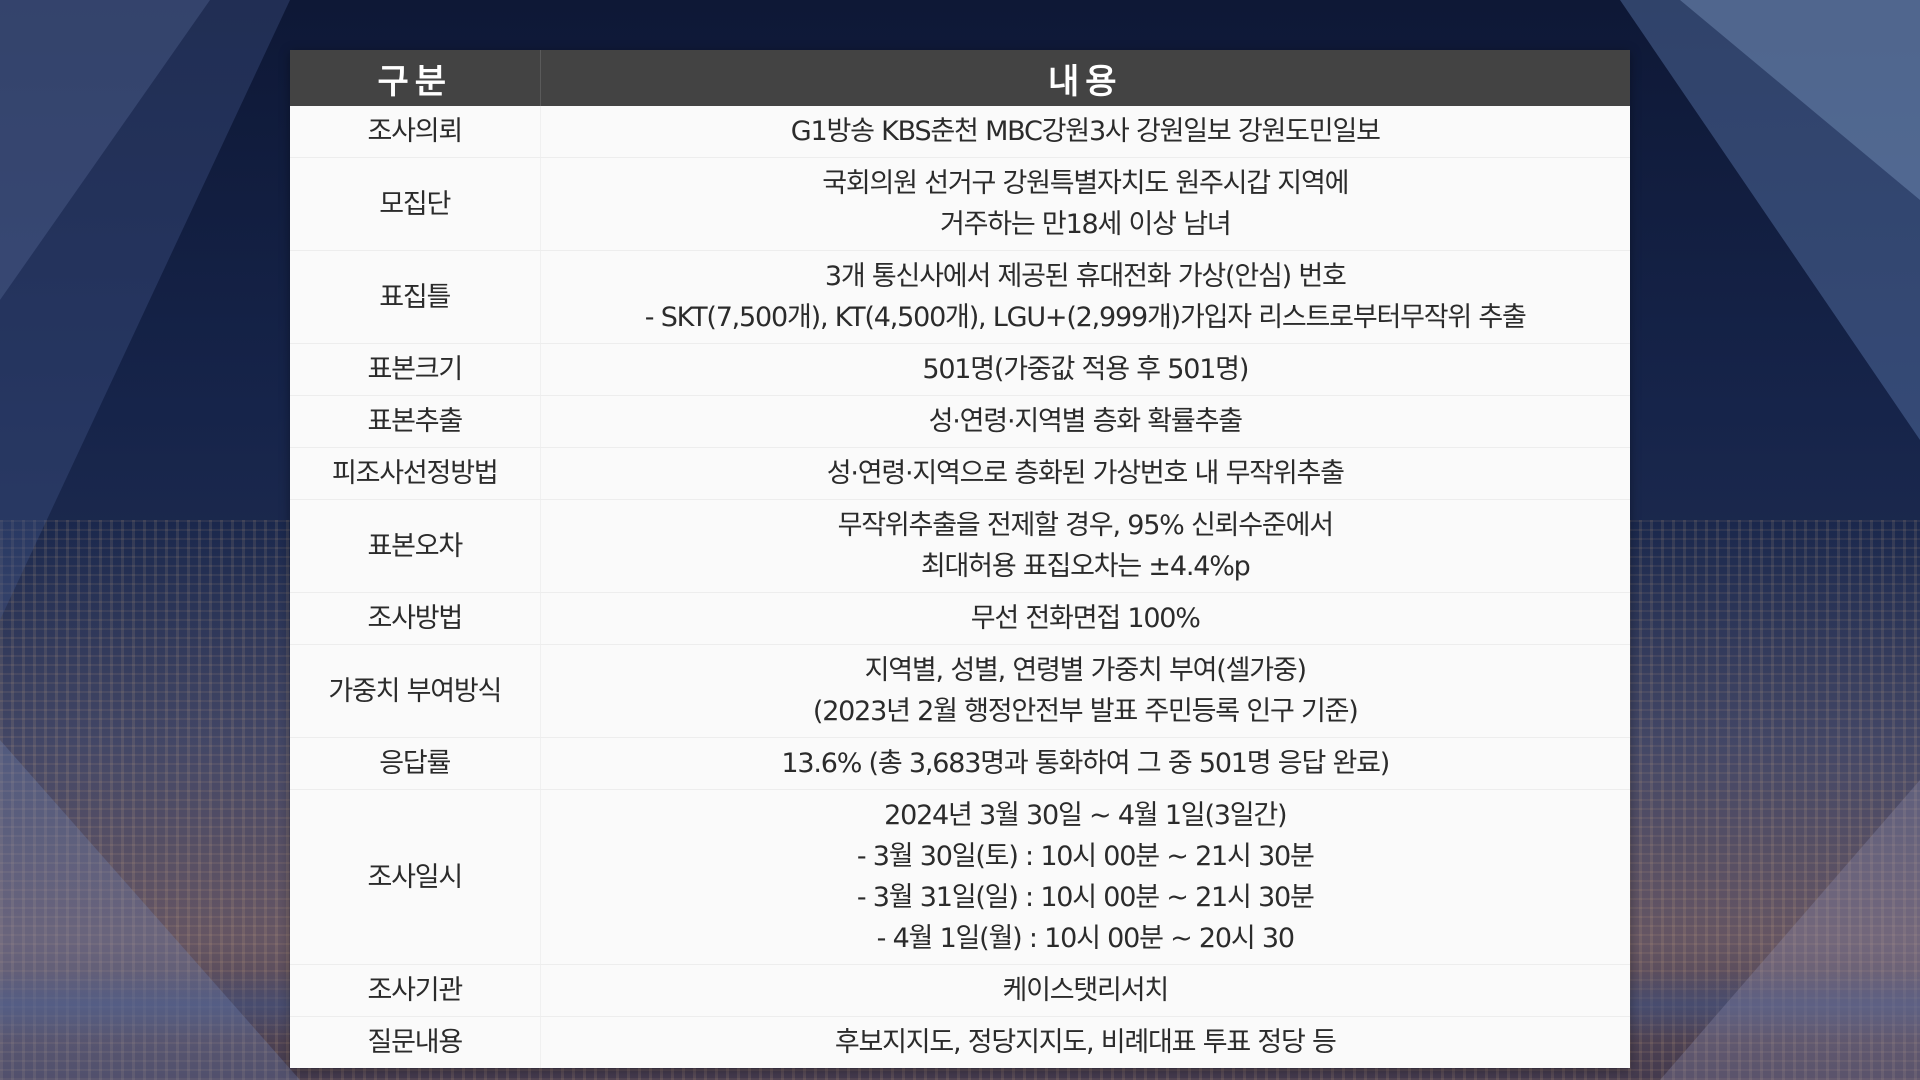  I want to click on row-content-line: 무작위추출을 전제할 경우, 95% 신뢰수준에서, so click(1085, 525).